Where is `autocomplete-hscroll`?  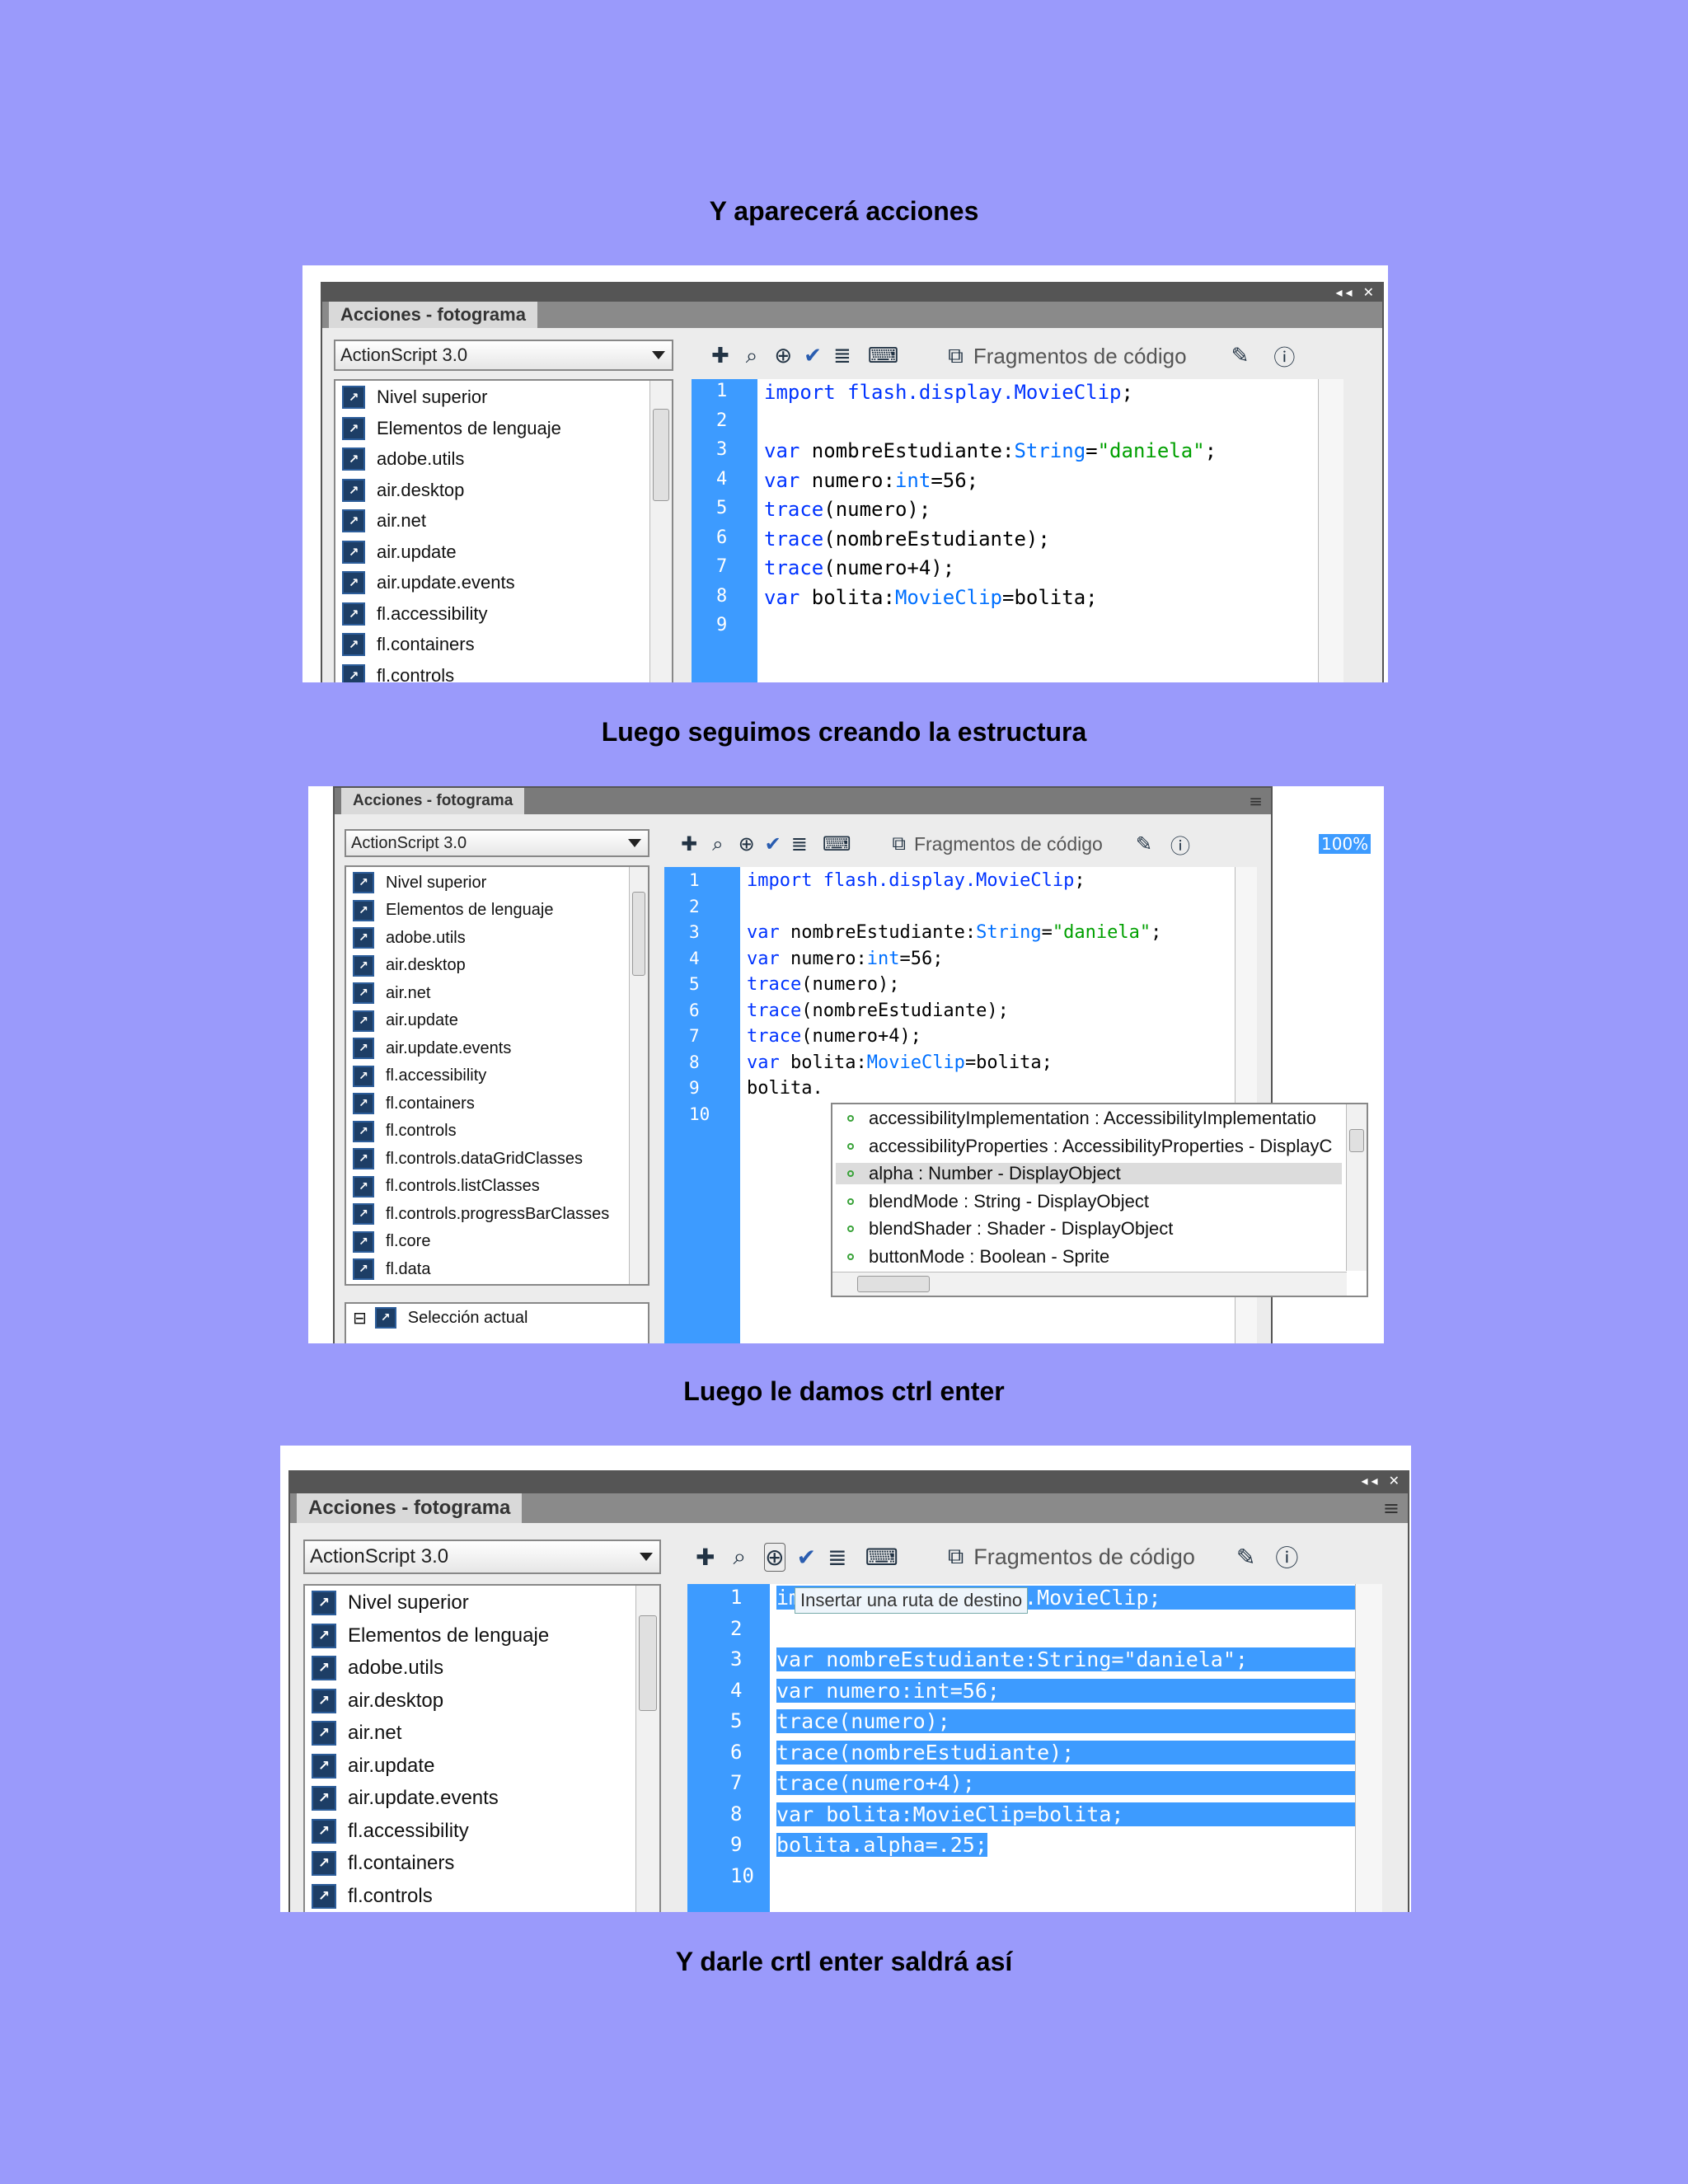 autocomplete-hscroll is located at coordinates (1089, 1284).